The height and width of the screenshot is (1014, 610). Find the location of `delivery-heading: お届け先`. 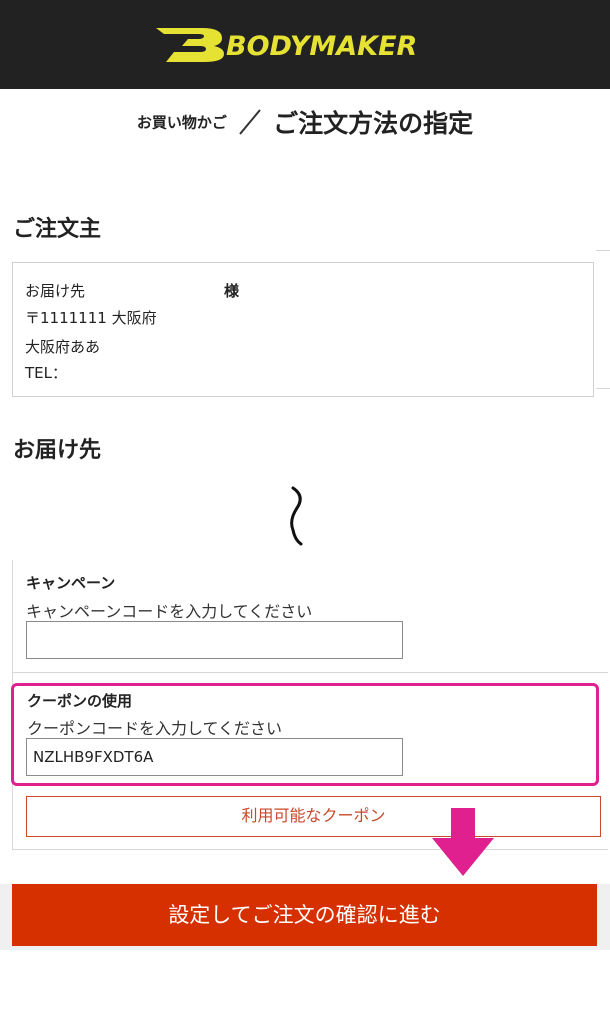

delivery-heading: お届け先 is located at coordinates (57, 450).